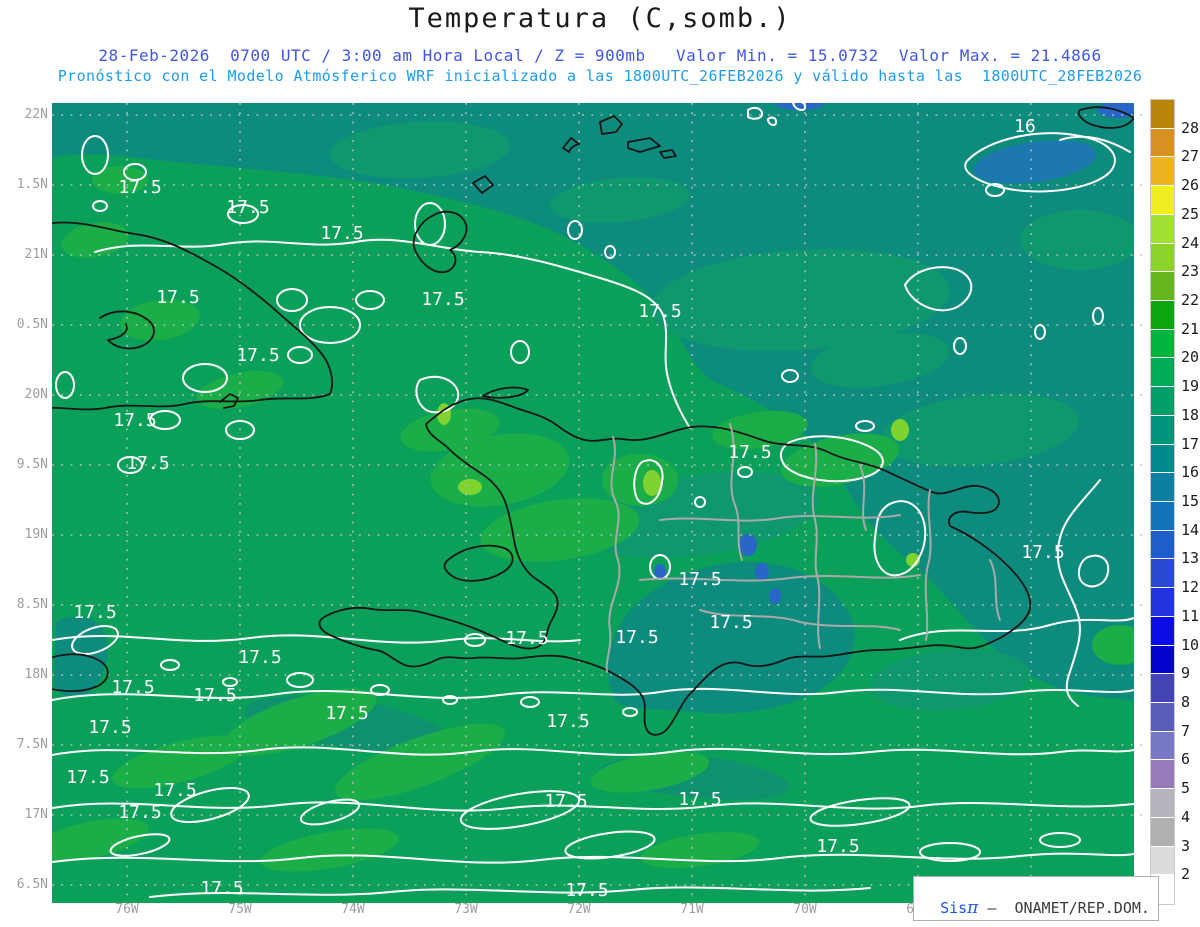 The width and height of the screenshot is (1200, 927). What do you see at coordinates (353, 909) in the screenshot?
I see `lon-tick-label: 74W` at bounding box center [353, 909].